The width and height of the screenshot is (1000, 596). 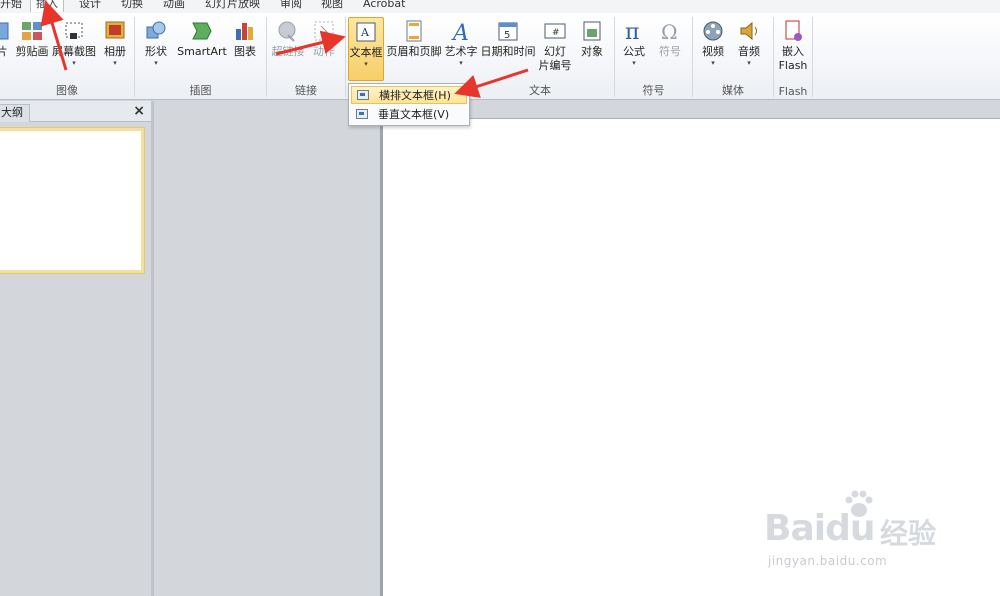 I want to click on screenshot-icon, so click(x=74, y=30).